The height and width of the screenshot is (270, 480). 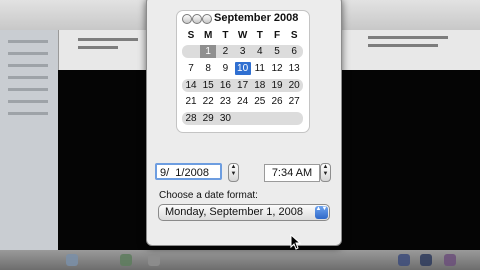 I want to click on time-stepper-arrows-icon: ▲ ▼, so click(x=325, y=172).